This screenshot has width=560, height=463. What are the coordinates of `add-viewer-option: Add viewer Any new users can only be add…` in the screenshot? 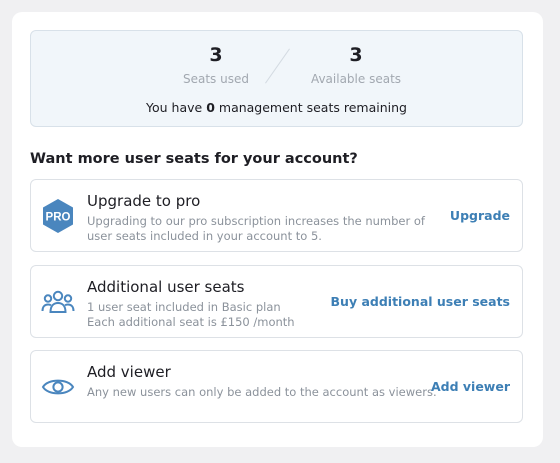 It's located at (276, 386).